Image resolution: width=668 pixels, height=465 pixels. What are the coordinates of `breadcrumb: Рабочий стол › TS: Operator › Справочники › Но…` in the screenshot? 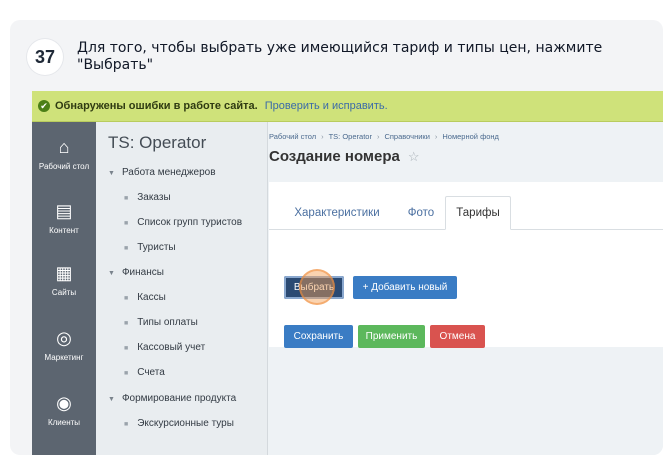 It's located at (384, 136).